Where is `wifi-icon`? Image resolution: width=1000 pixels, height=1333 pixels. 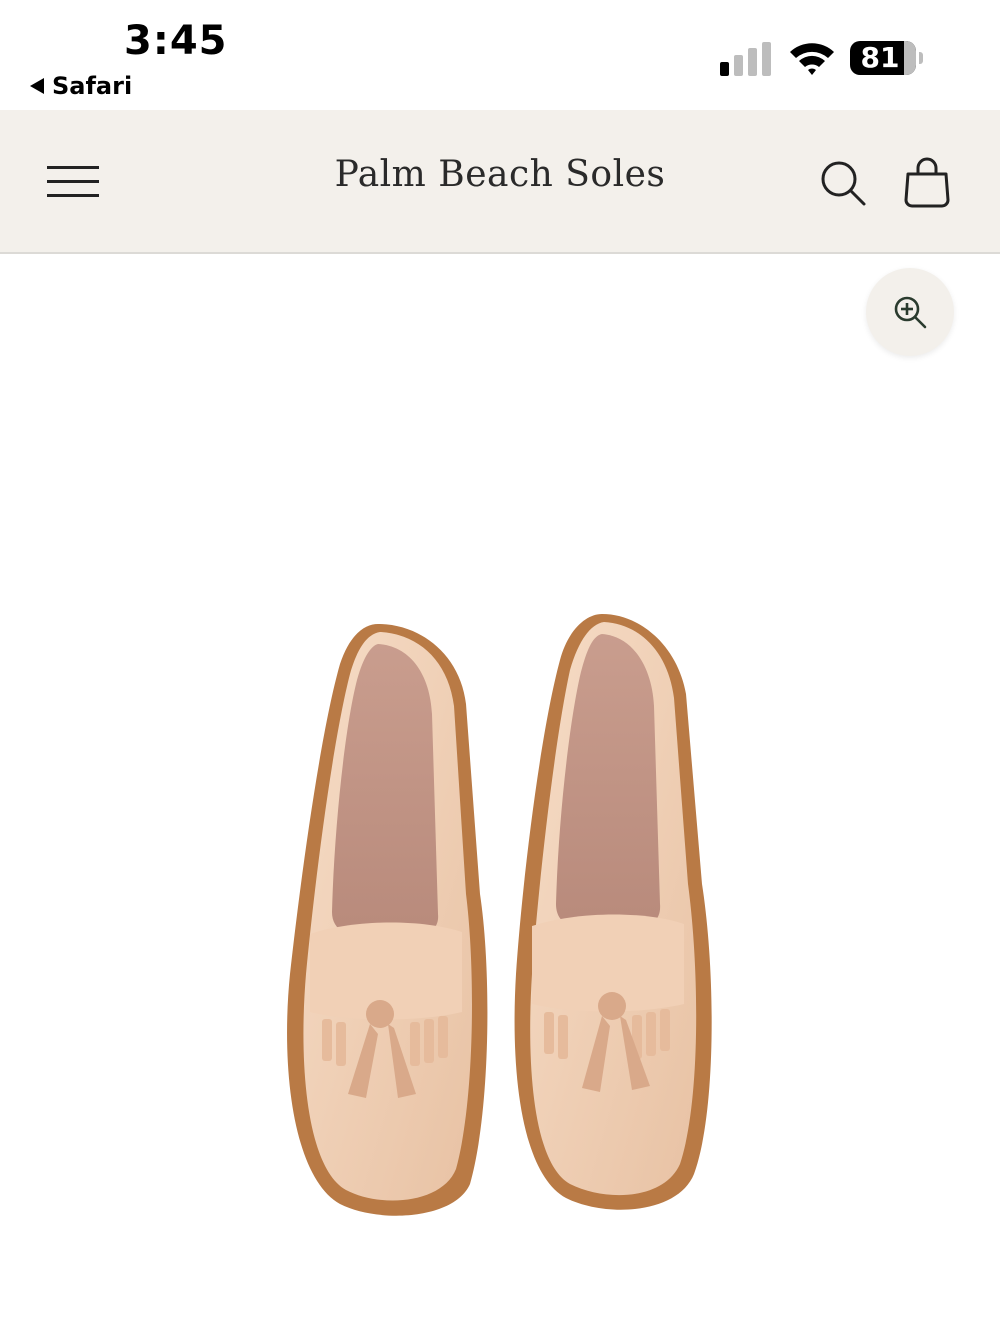
wifi-icon is located at coordinates (812, 59).